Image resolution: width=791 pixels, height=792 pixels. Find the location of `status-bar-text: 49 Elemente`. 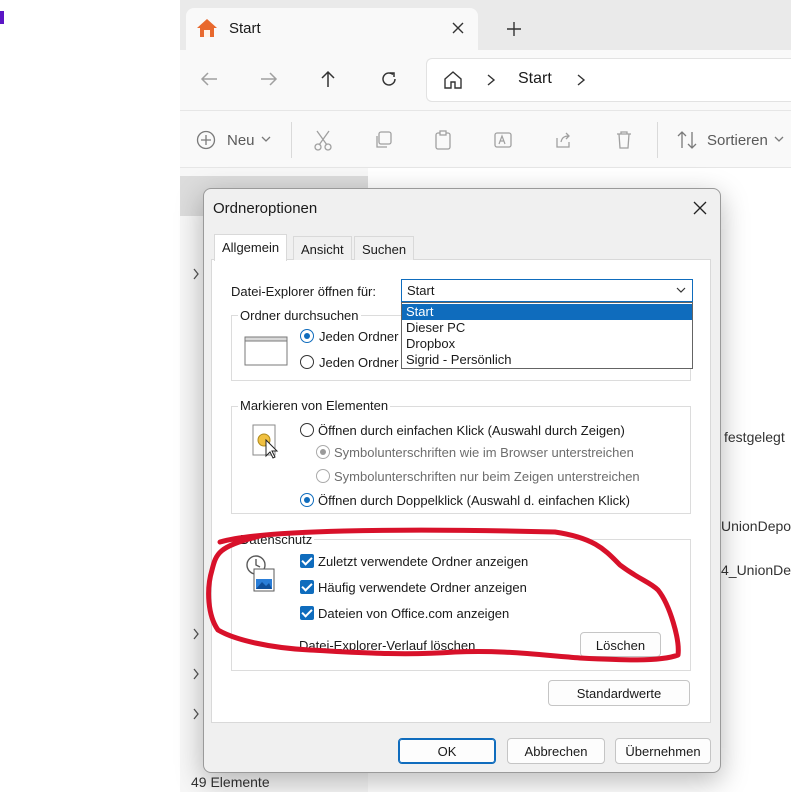

status-bar-text: 49 Elemente is located at coordinates (230, 782).